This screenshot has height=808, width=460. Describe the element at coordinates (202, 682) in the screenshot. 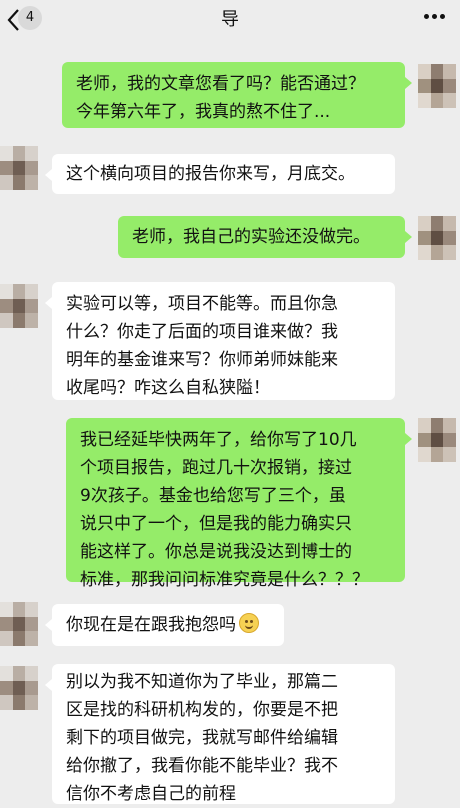

I see `message-line: 别以为我不知道你为了毕业，那篇二` at that location.